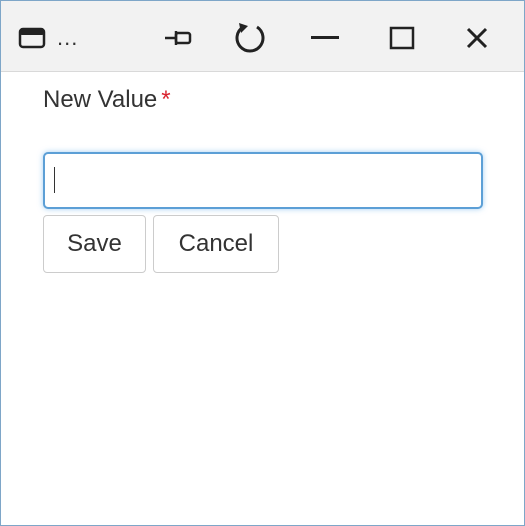  Describe the element at coordinates (402, 38) in the screenshot. I see `maximize-icon` at that location.